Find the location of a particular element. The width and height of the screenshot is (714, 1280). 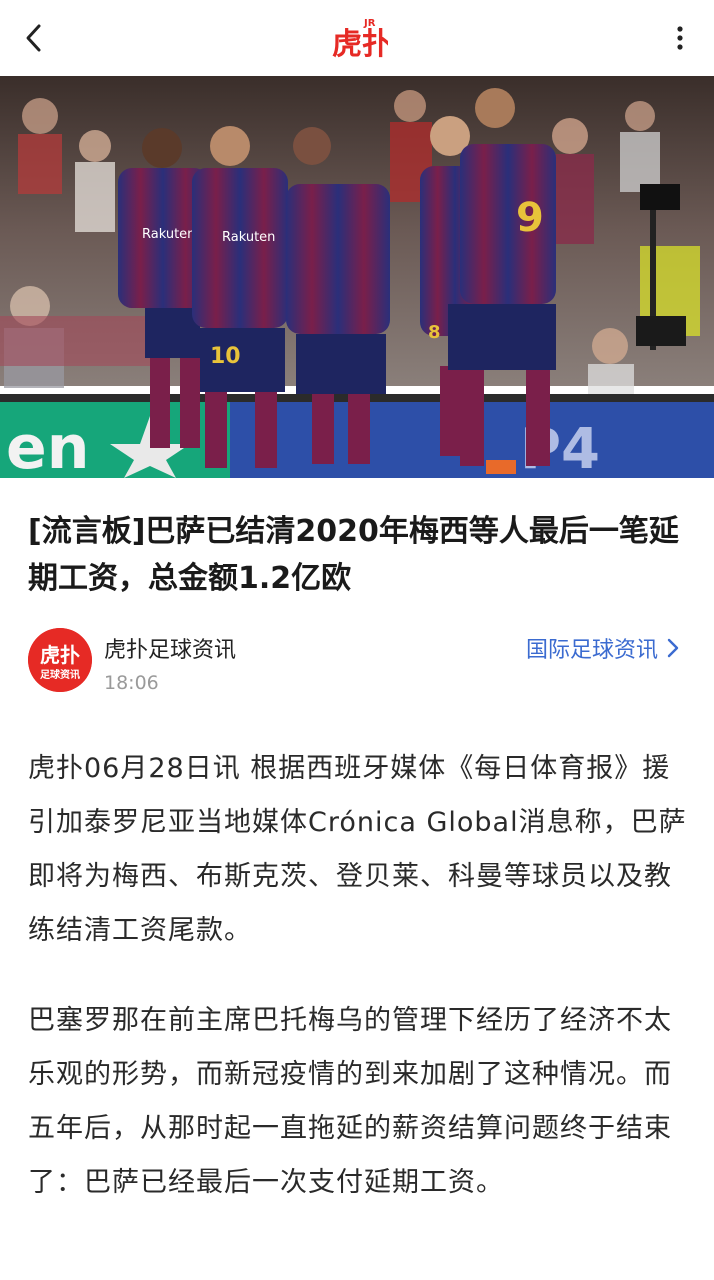

channel-link: 国际足球资讯 is located at coordinates (604, 648).